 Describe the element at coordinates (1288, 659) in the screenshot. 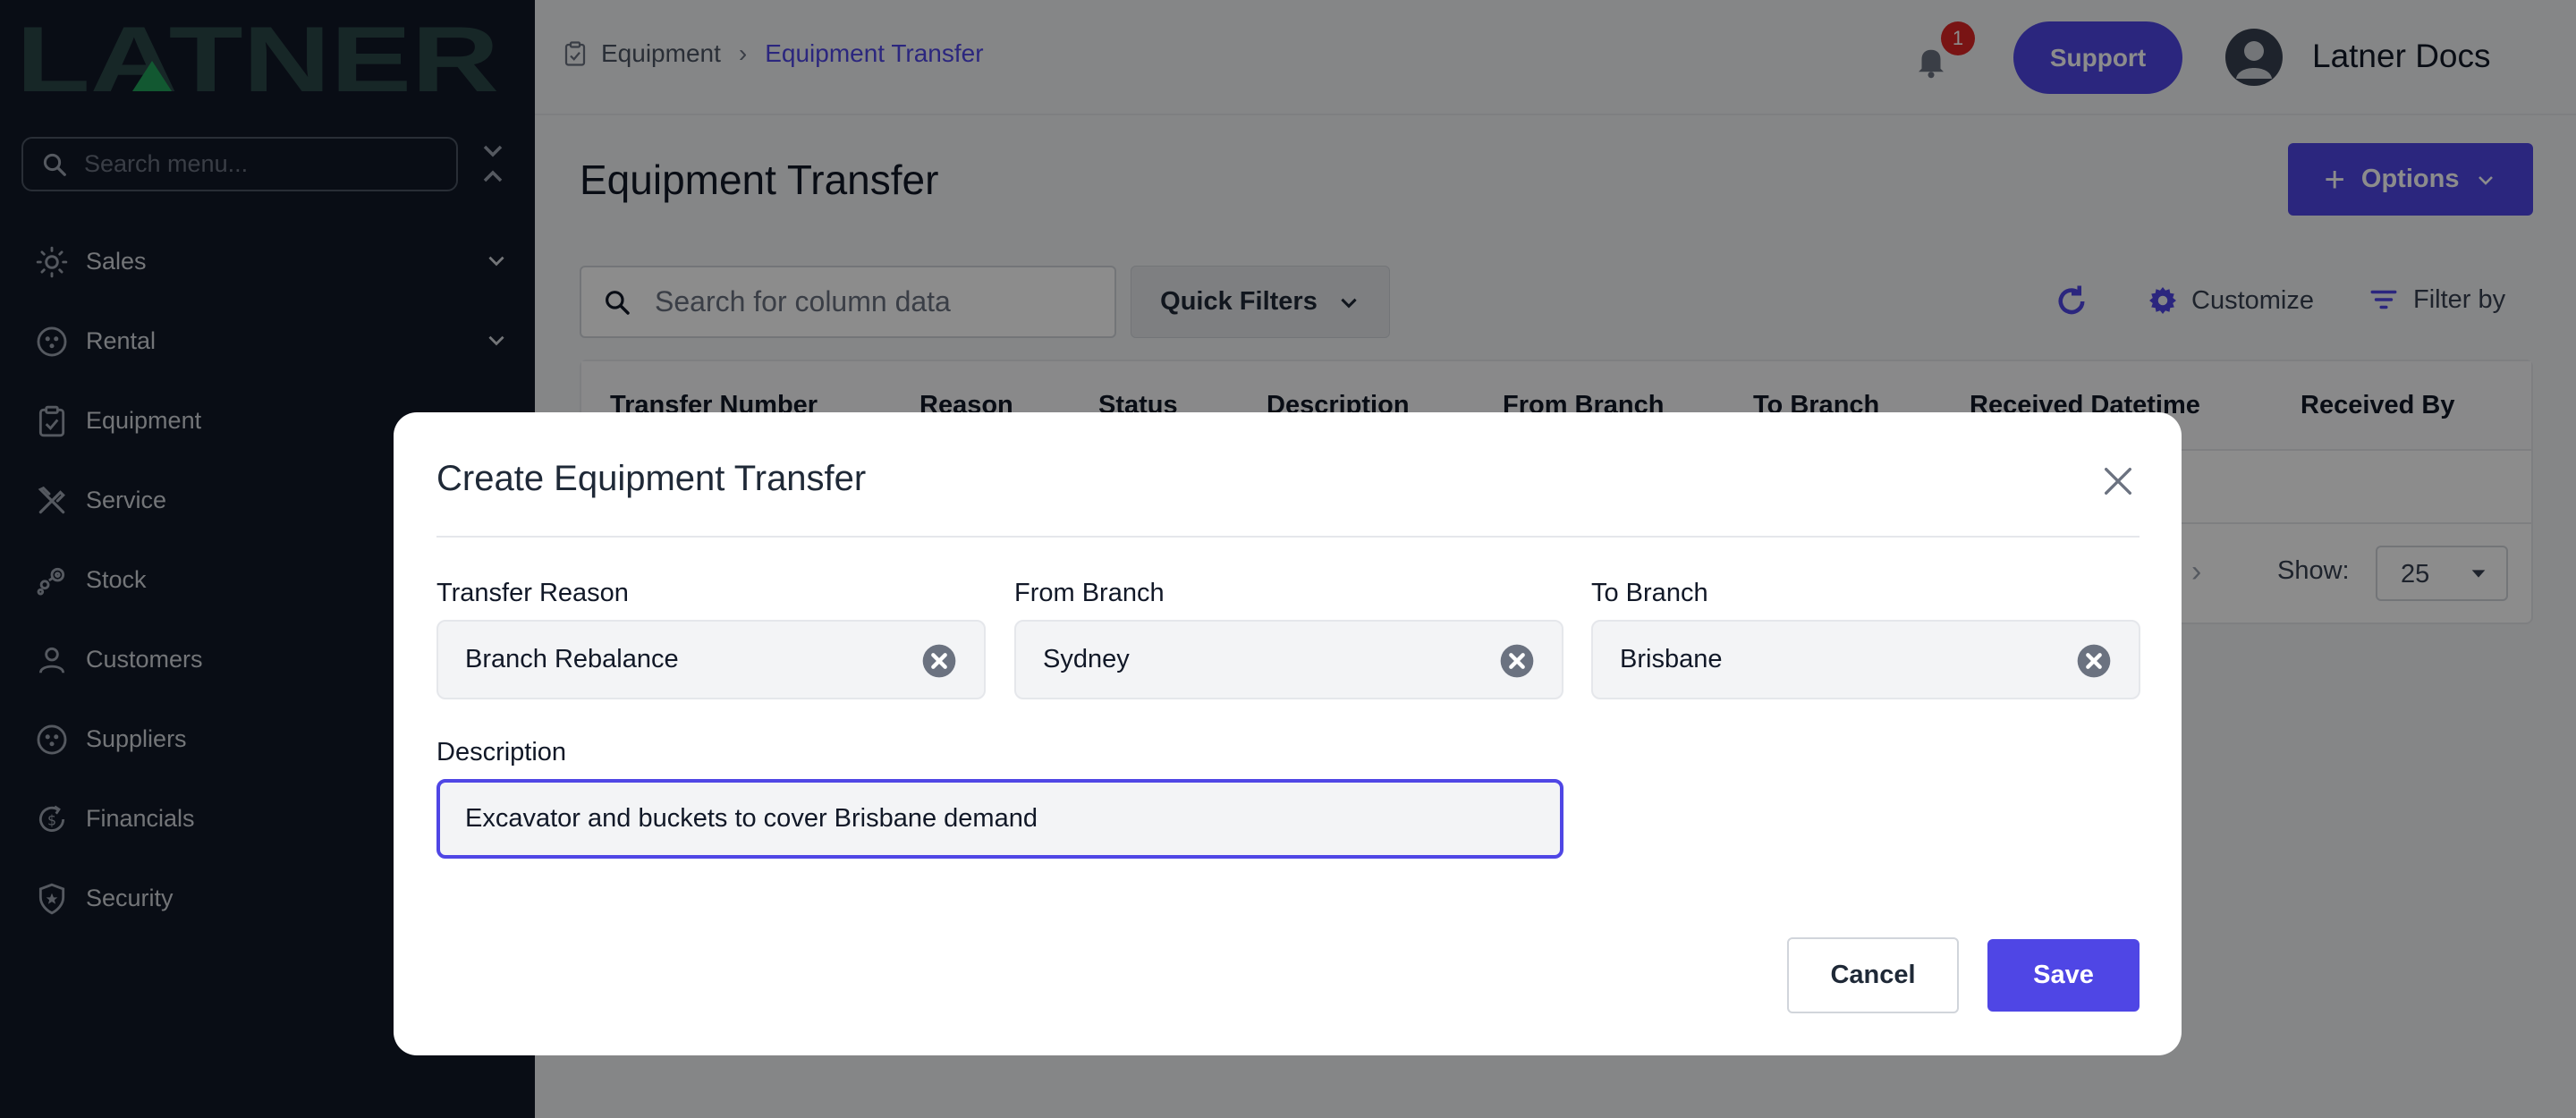

I see `from-branch-select: Sydney` at that location.